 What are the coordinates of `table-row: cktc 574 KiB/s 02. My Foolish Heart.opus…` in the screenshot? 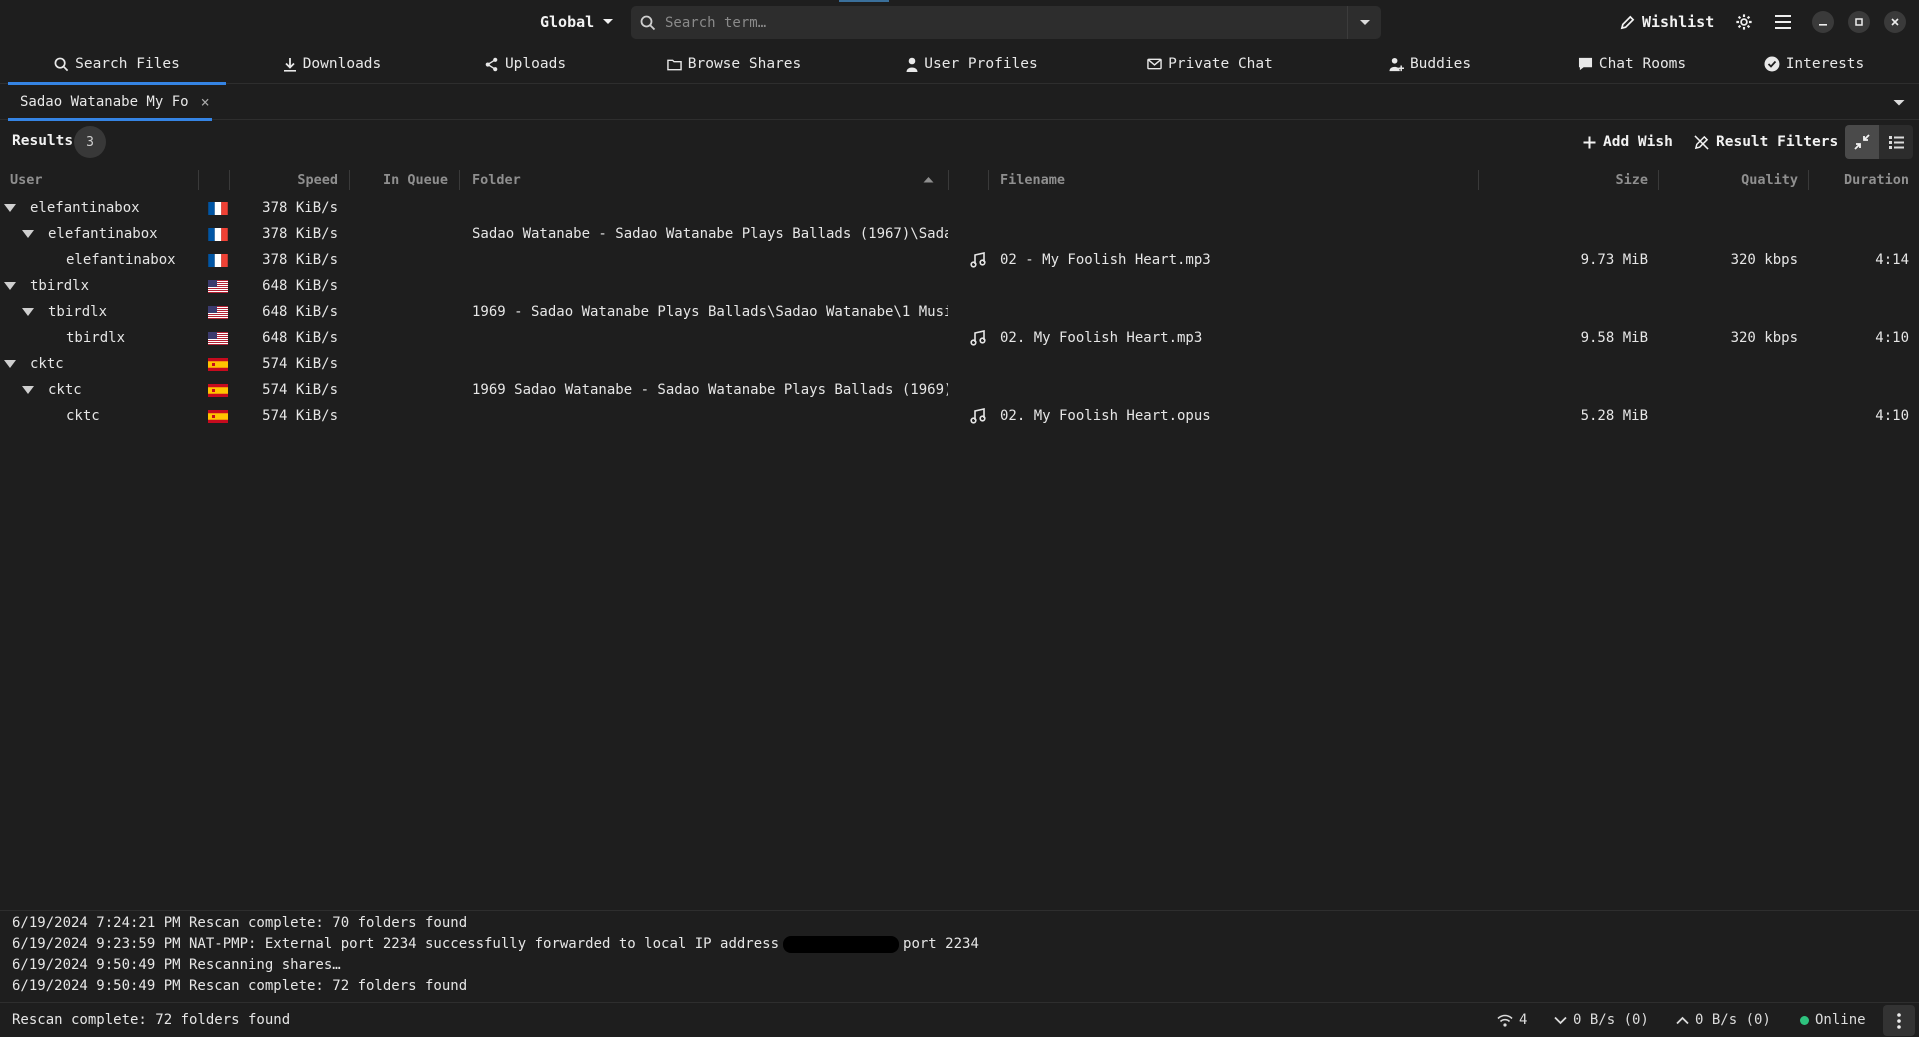 It's located at (959, 416).